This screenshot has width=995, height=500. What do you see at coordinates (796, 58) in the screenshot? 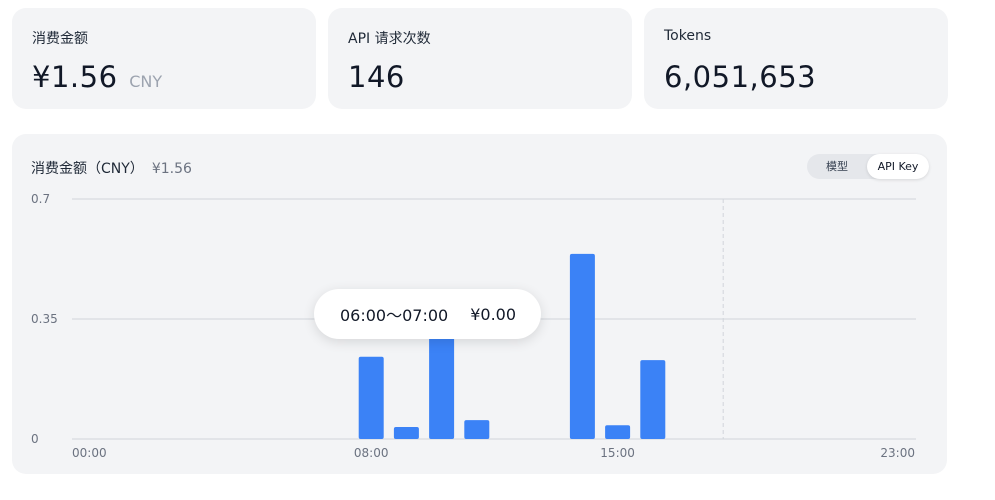
I see `stat-card-tokens: Tokens 6,051,653` at bounding box center [796, 58].